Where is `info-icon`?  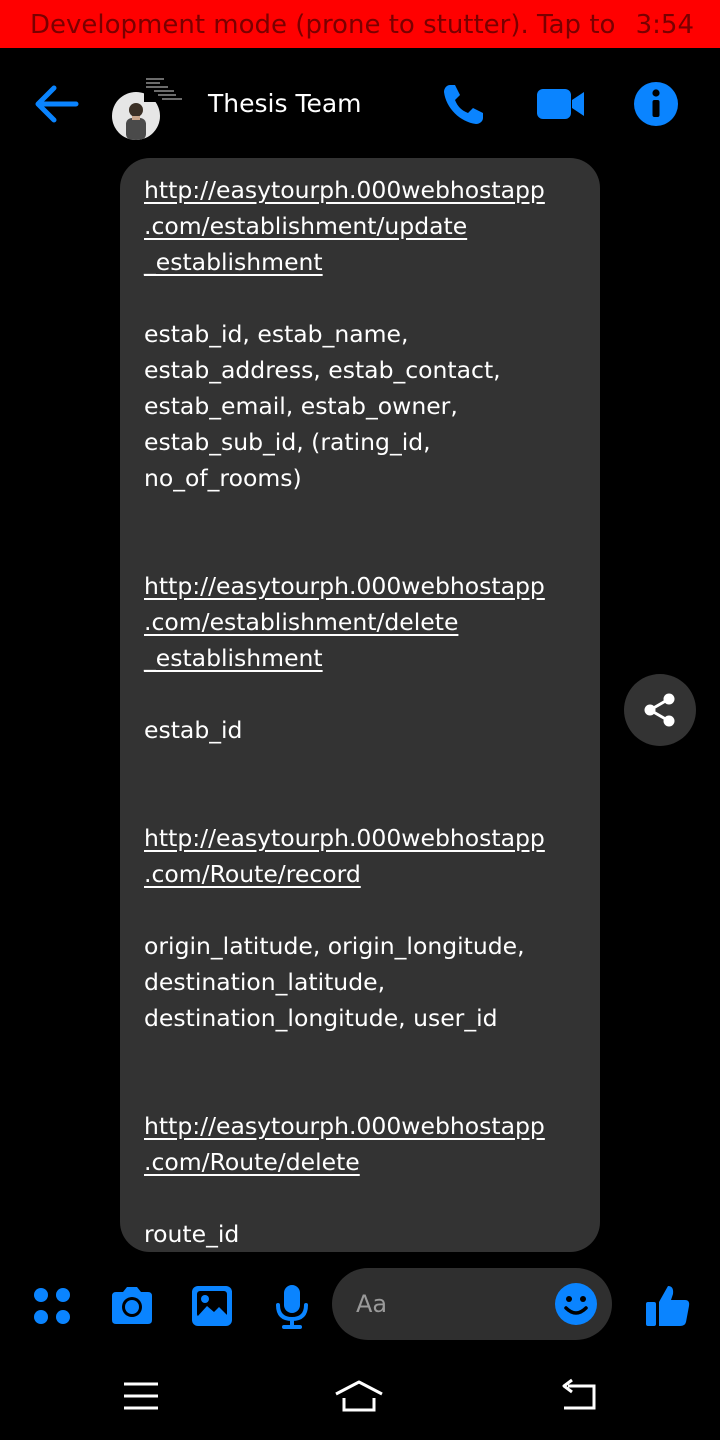
info-icon is located at coordinates (656, 104).